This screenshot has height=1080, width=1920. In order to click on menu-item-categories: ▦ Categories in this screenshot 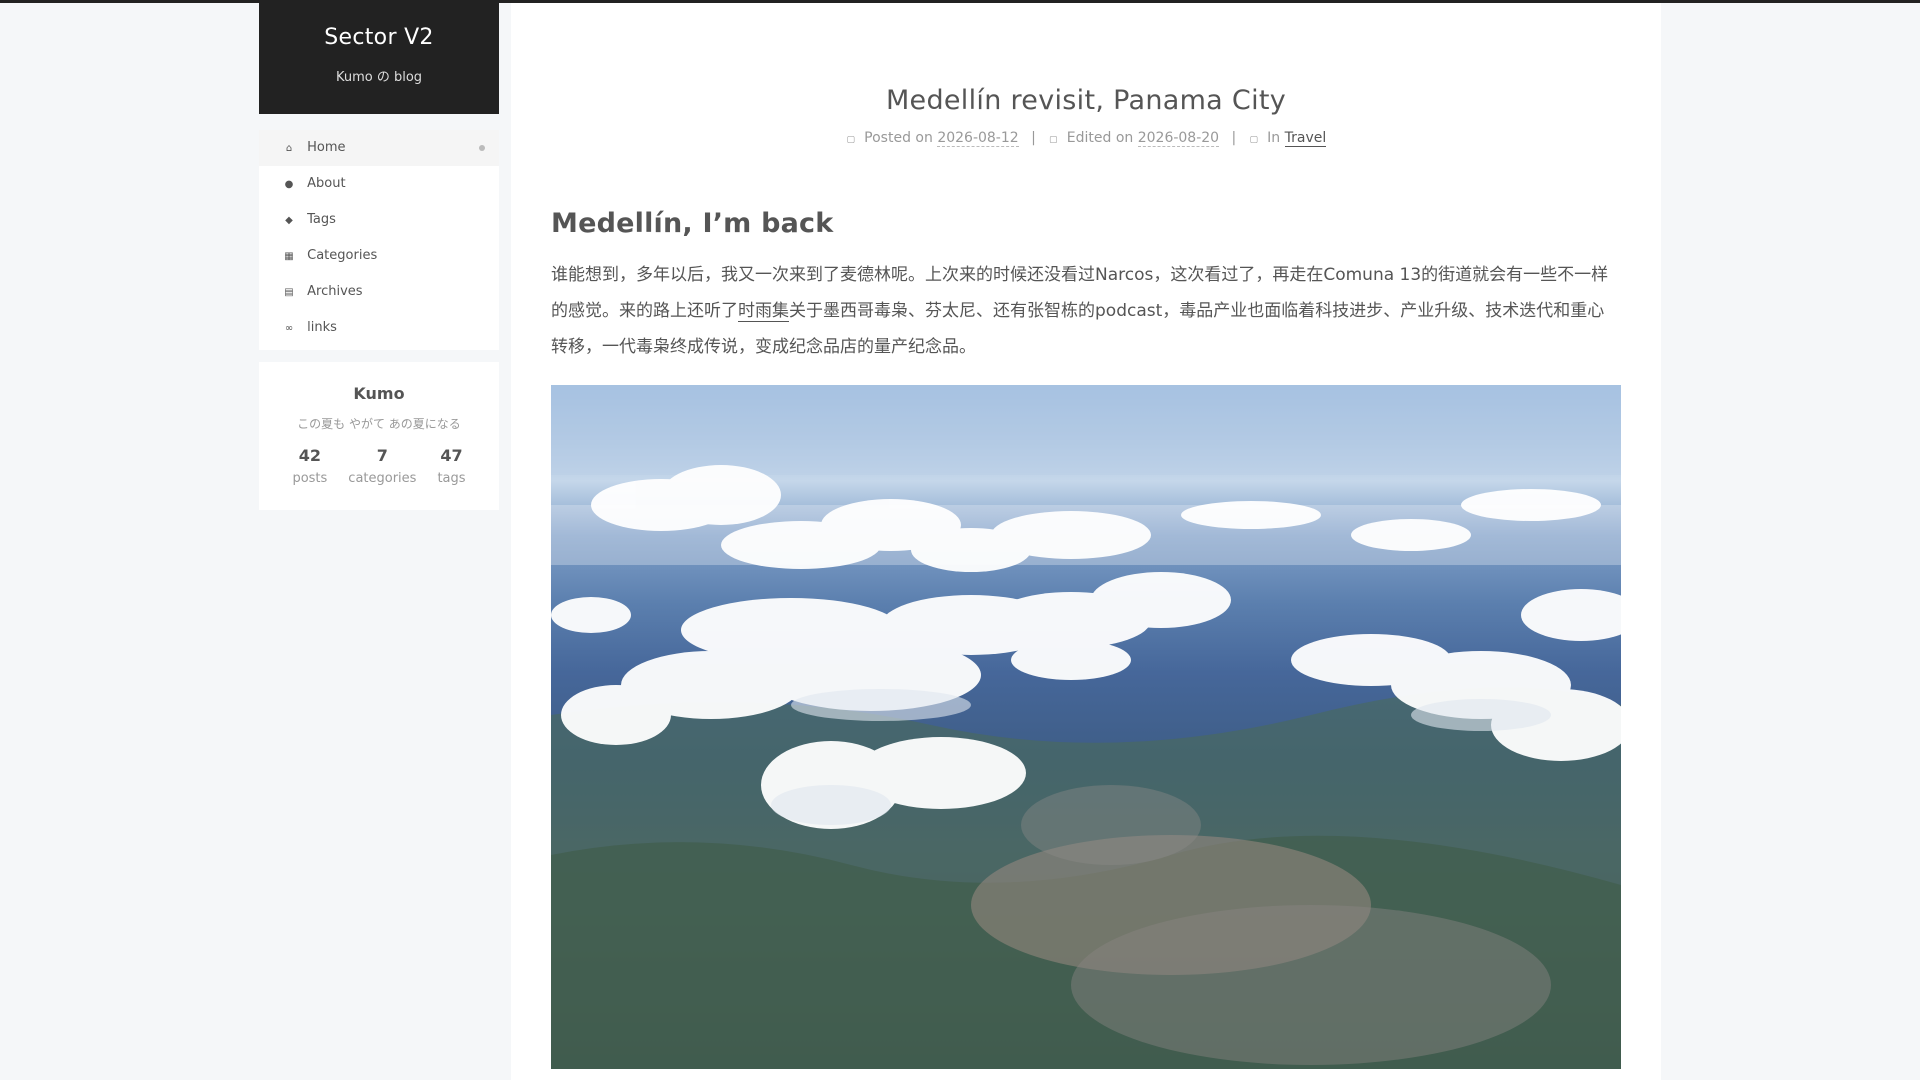, I will do `click(379, 256)`.